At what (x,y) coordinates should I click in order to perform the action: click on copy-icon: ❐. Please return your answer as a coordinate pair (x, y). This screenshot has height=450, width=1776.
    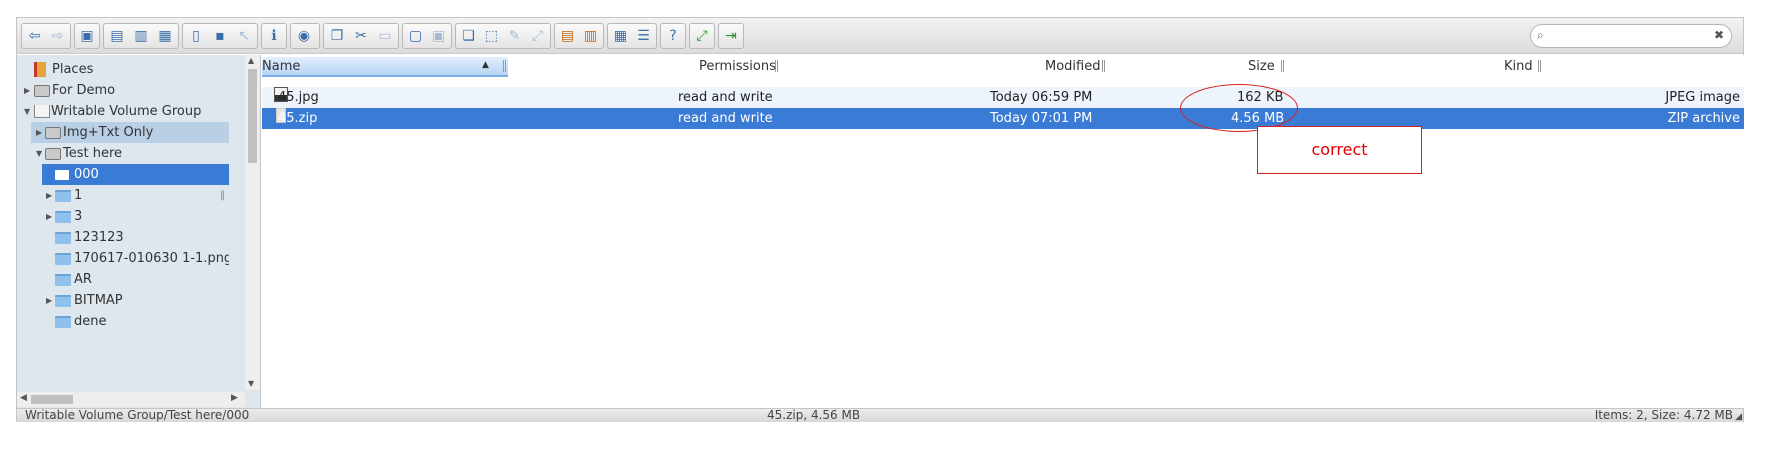
    Looking at the image, I should click on (337, 36).